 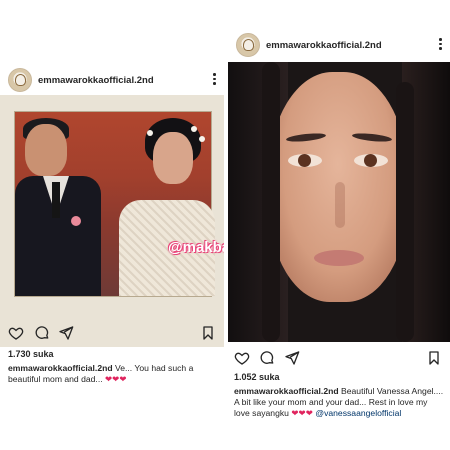 I want to click on right-post-username: emmawarokkaofficial.2nd, so click(x=324, y=45).